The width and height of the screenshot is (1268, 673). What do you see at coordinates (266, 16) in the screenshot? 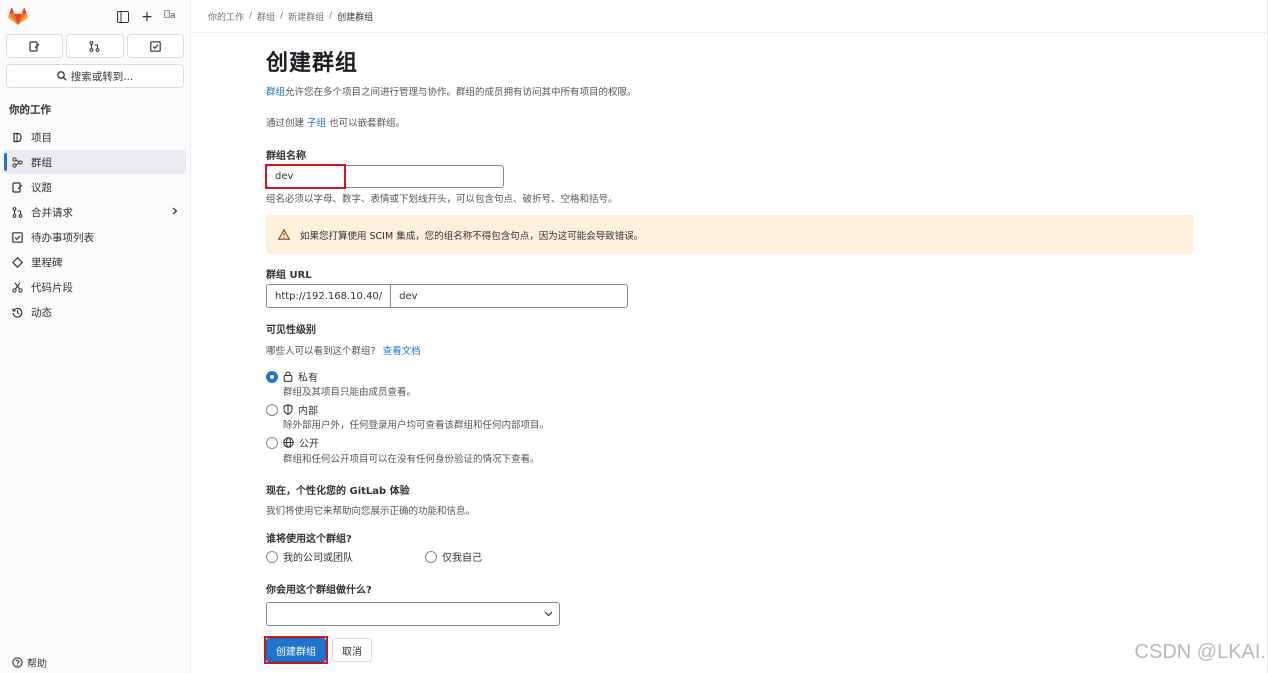
I see `breadcrumb-item: 群组` at bounding box center [266, 16].